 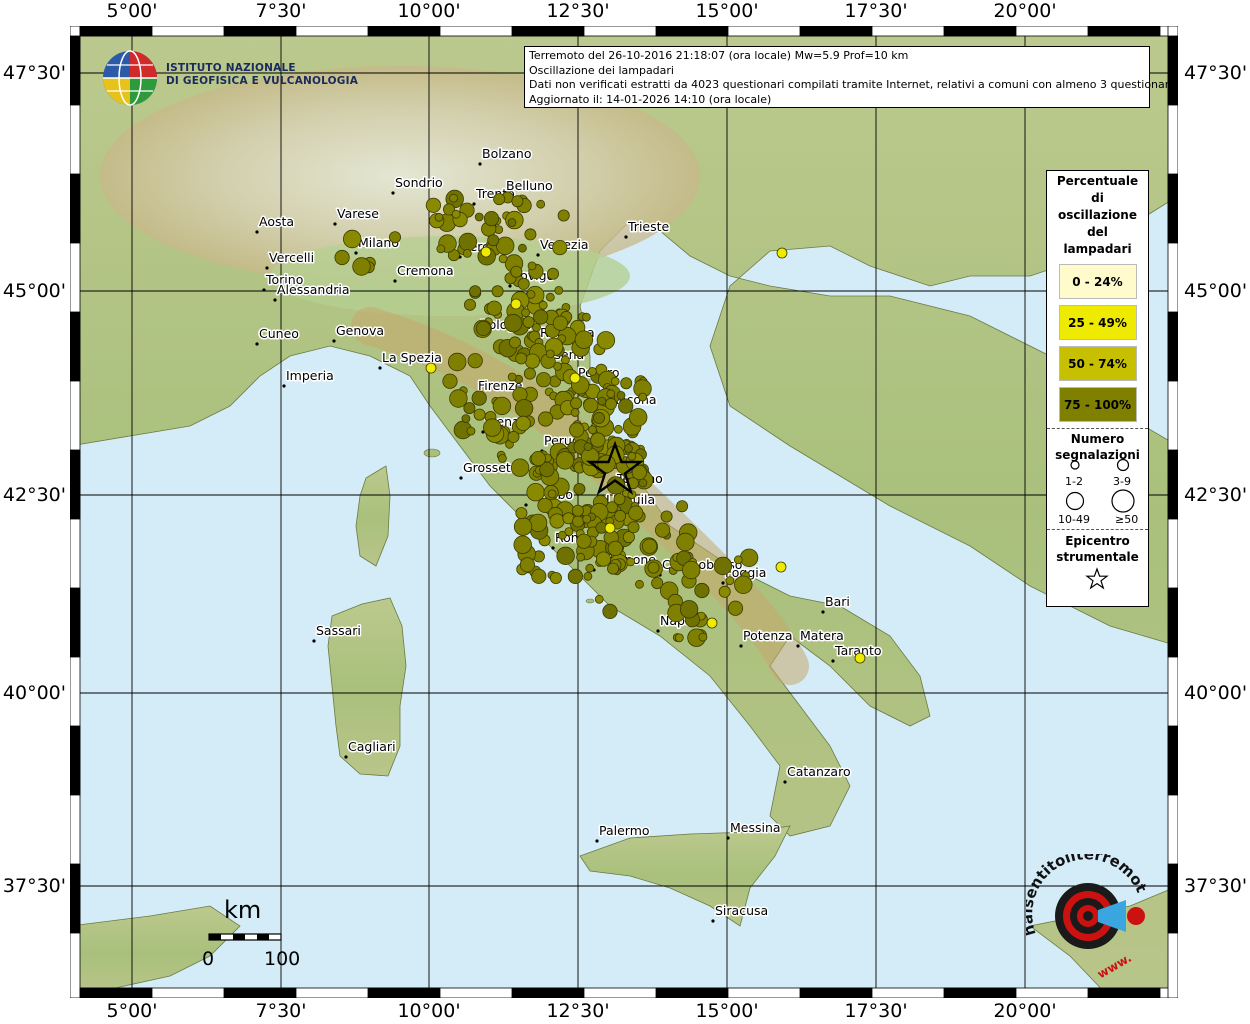 What do you see at coordinates (338, 630) in the screenshot?
I see `city-label: Sassari` at bounding box center [338, 630].